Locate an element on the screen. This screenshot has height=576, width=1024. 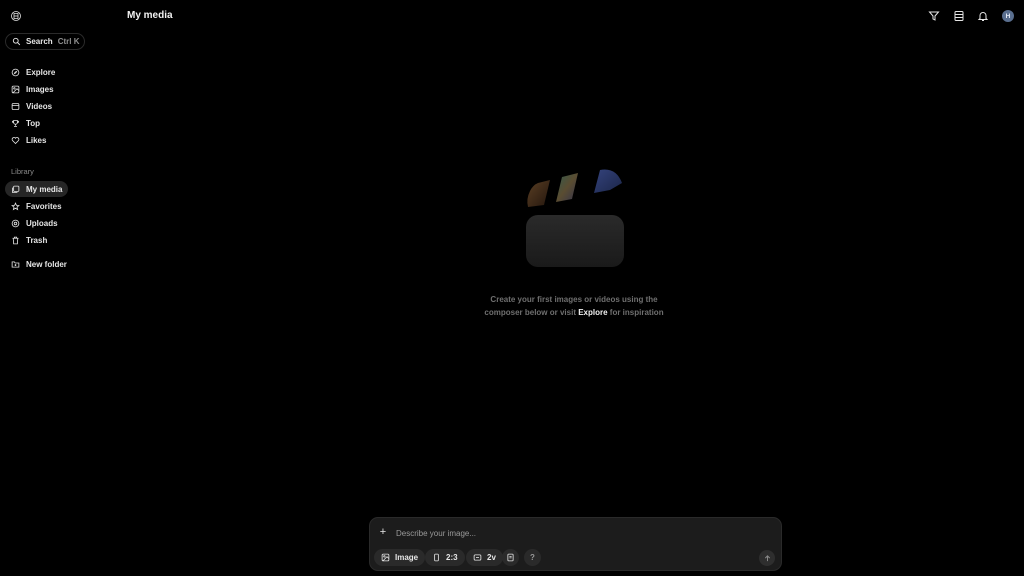
mode-image-button: Image is located at coordinates (400, 557).